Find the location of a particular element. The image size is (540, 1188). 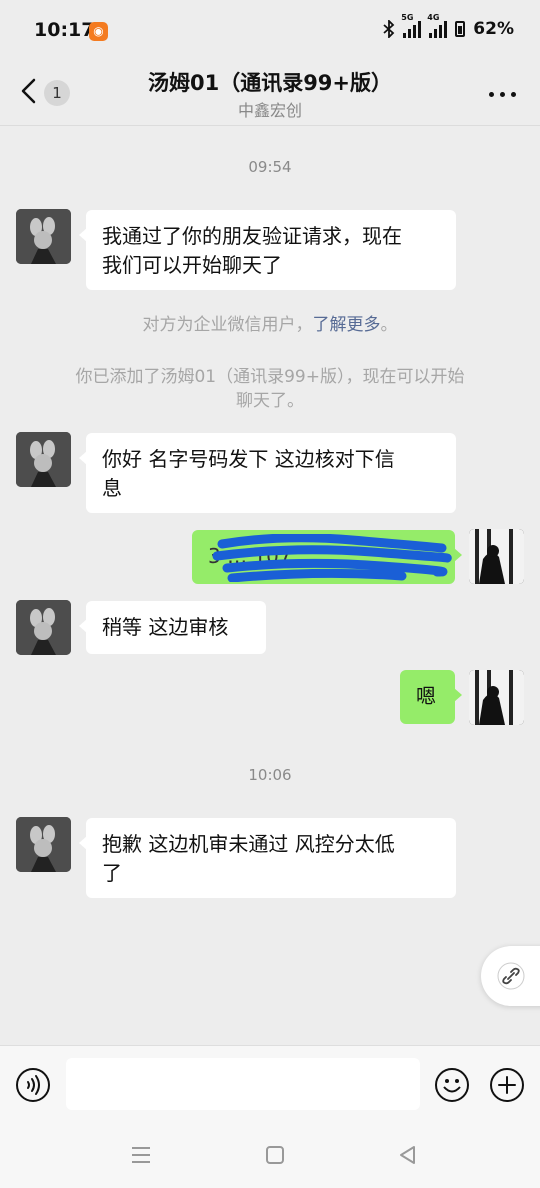

plus-icon is located at coordinates (507, 1085).